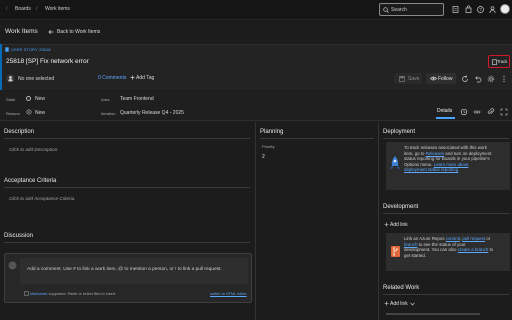 The width and height of the screenshot is (512, 320). Describe the element at coordinates (399, 225) in the screenshot. I see `development-add-link: Add link` at that location.